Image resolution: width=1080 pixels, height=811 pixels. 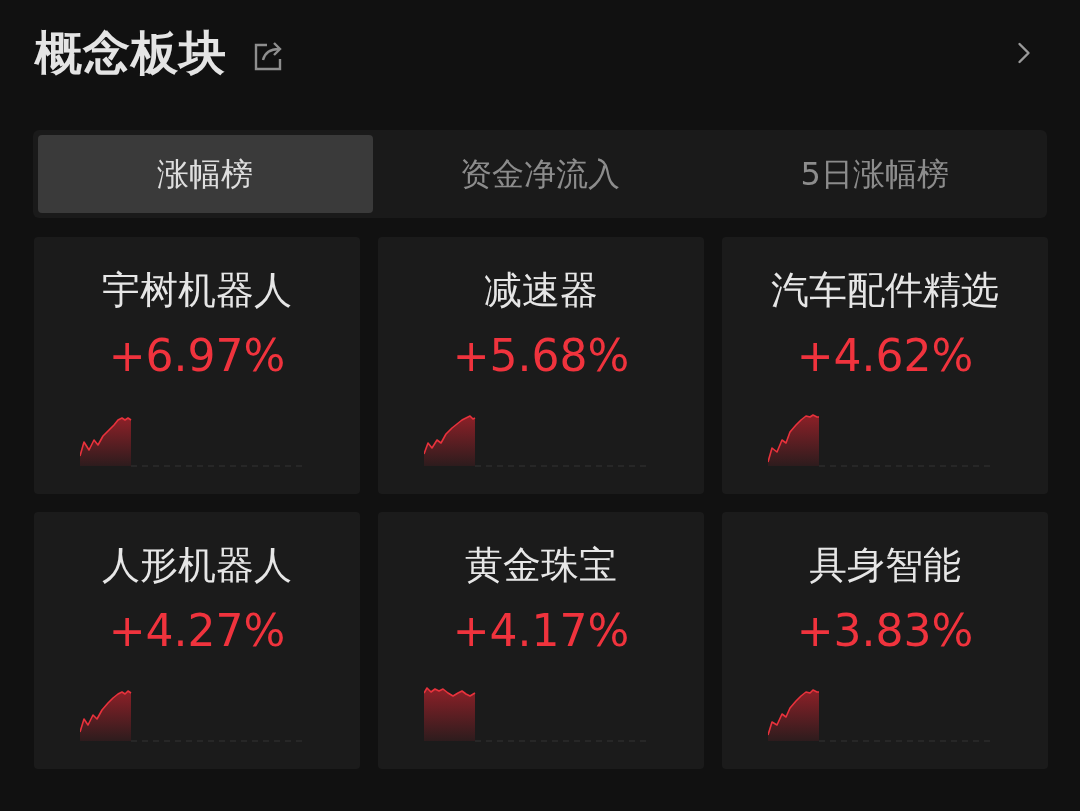 What do you see at coordinates (885, 290) in the screenshot?
I see `sector-name: 汽车配件精选` at bounding box center [885, 290].